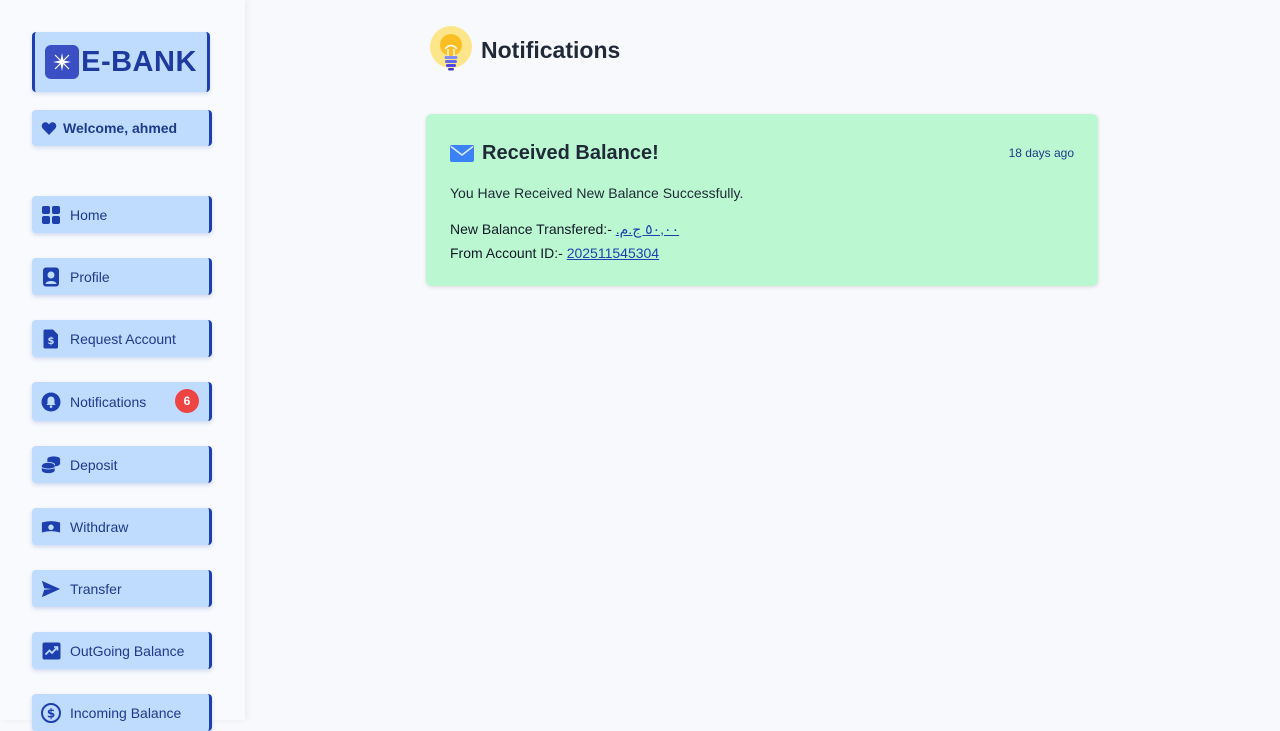 This screenshot has height=731, width=1280. Describe the element at coordinates (187, 401) in the screenshot. I see `notification-count-badge: 6` at that location.